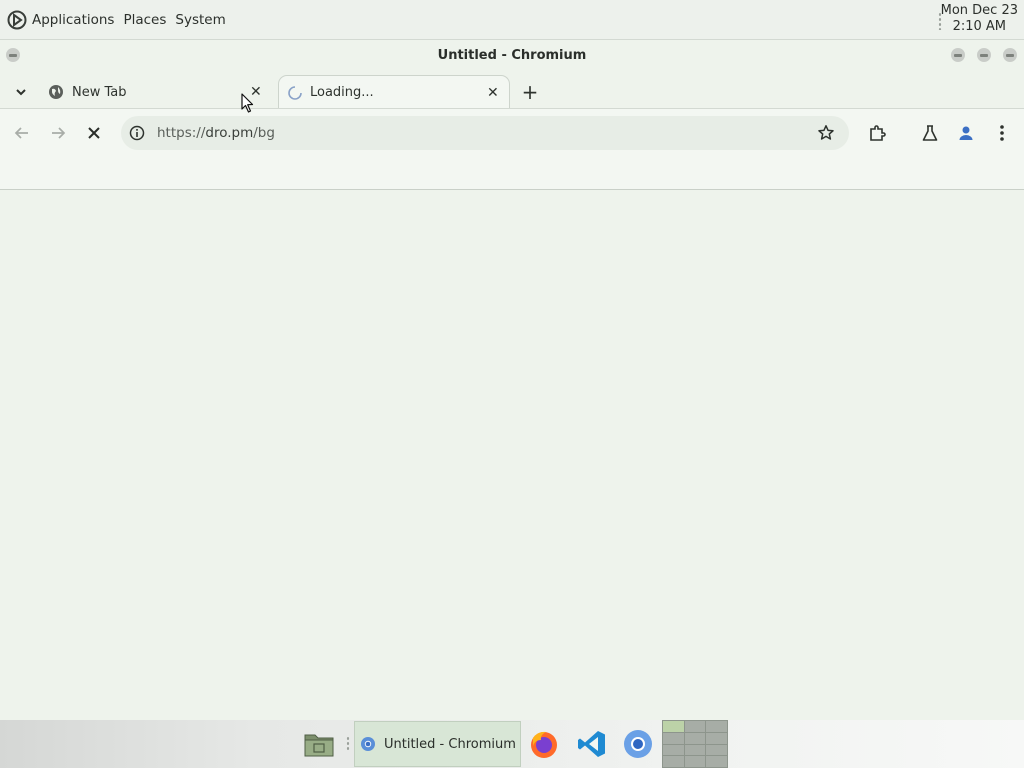 This screenshot has width=1024, height=768. Describe the element at coordinates (154, 92) in the screenshot. I see `tab-new-tab: New Tab ✕` at that location.